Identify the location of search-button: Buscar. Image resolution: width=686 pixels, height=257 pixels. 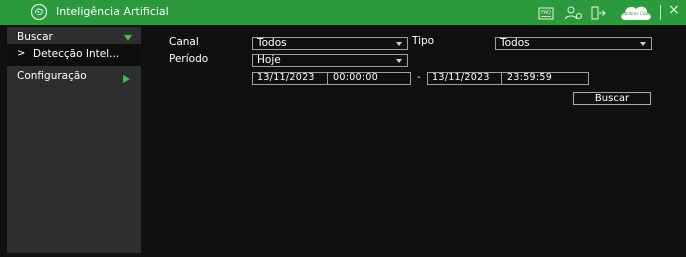
(612, 98).